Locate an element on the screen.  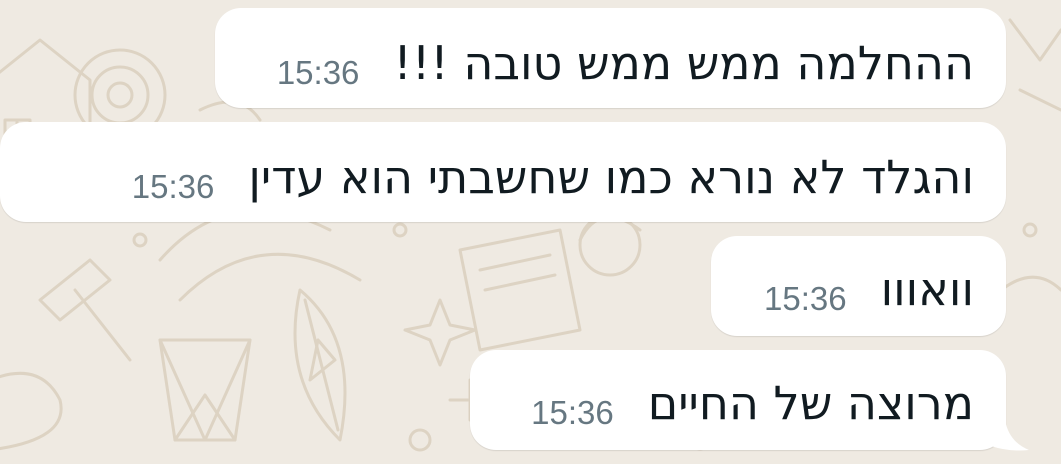
message-text: וואווו is located at coordinates (927, 289).